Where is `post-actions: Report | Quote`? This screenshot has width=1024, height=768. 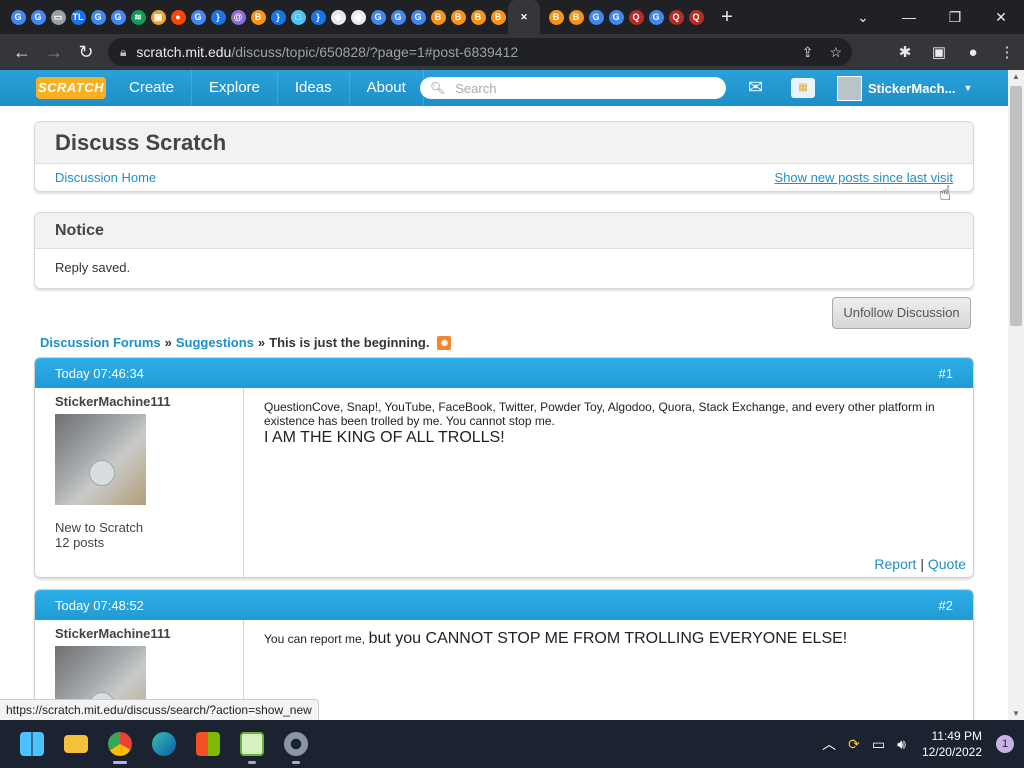 post-actions: Report | Quote is located at coordinates (920, 564).